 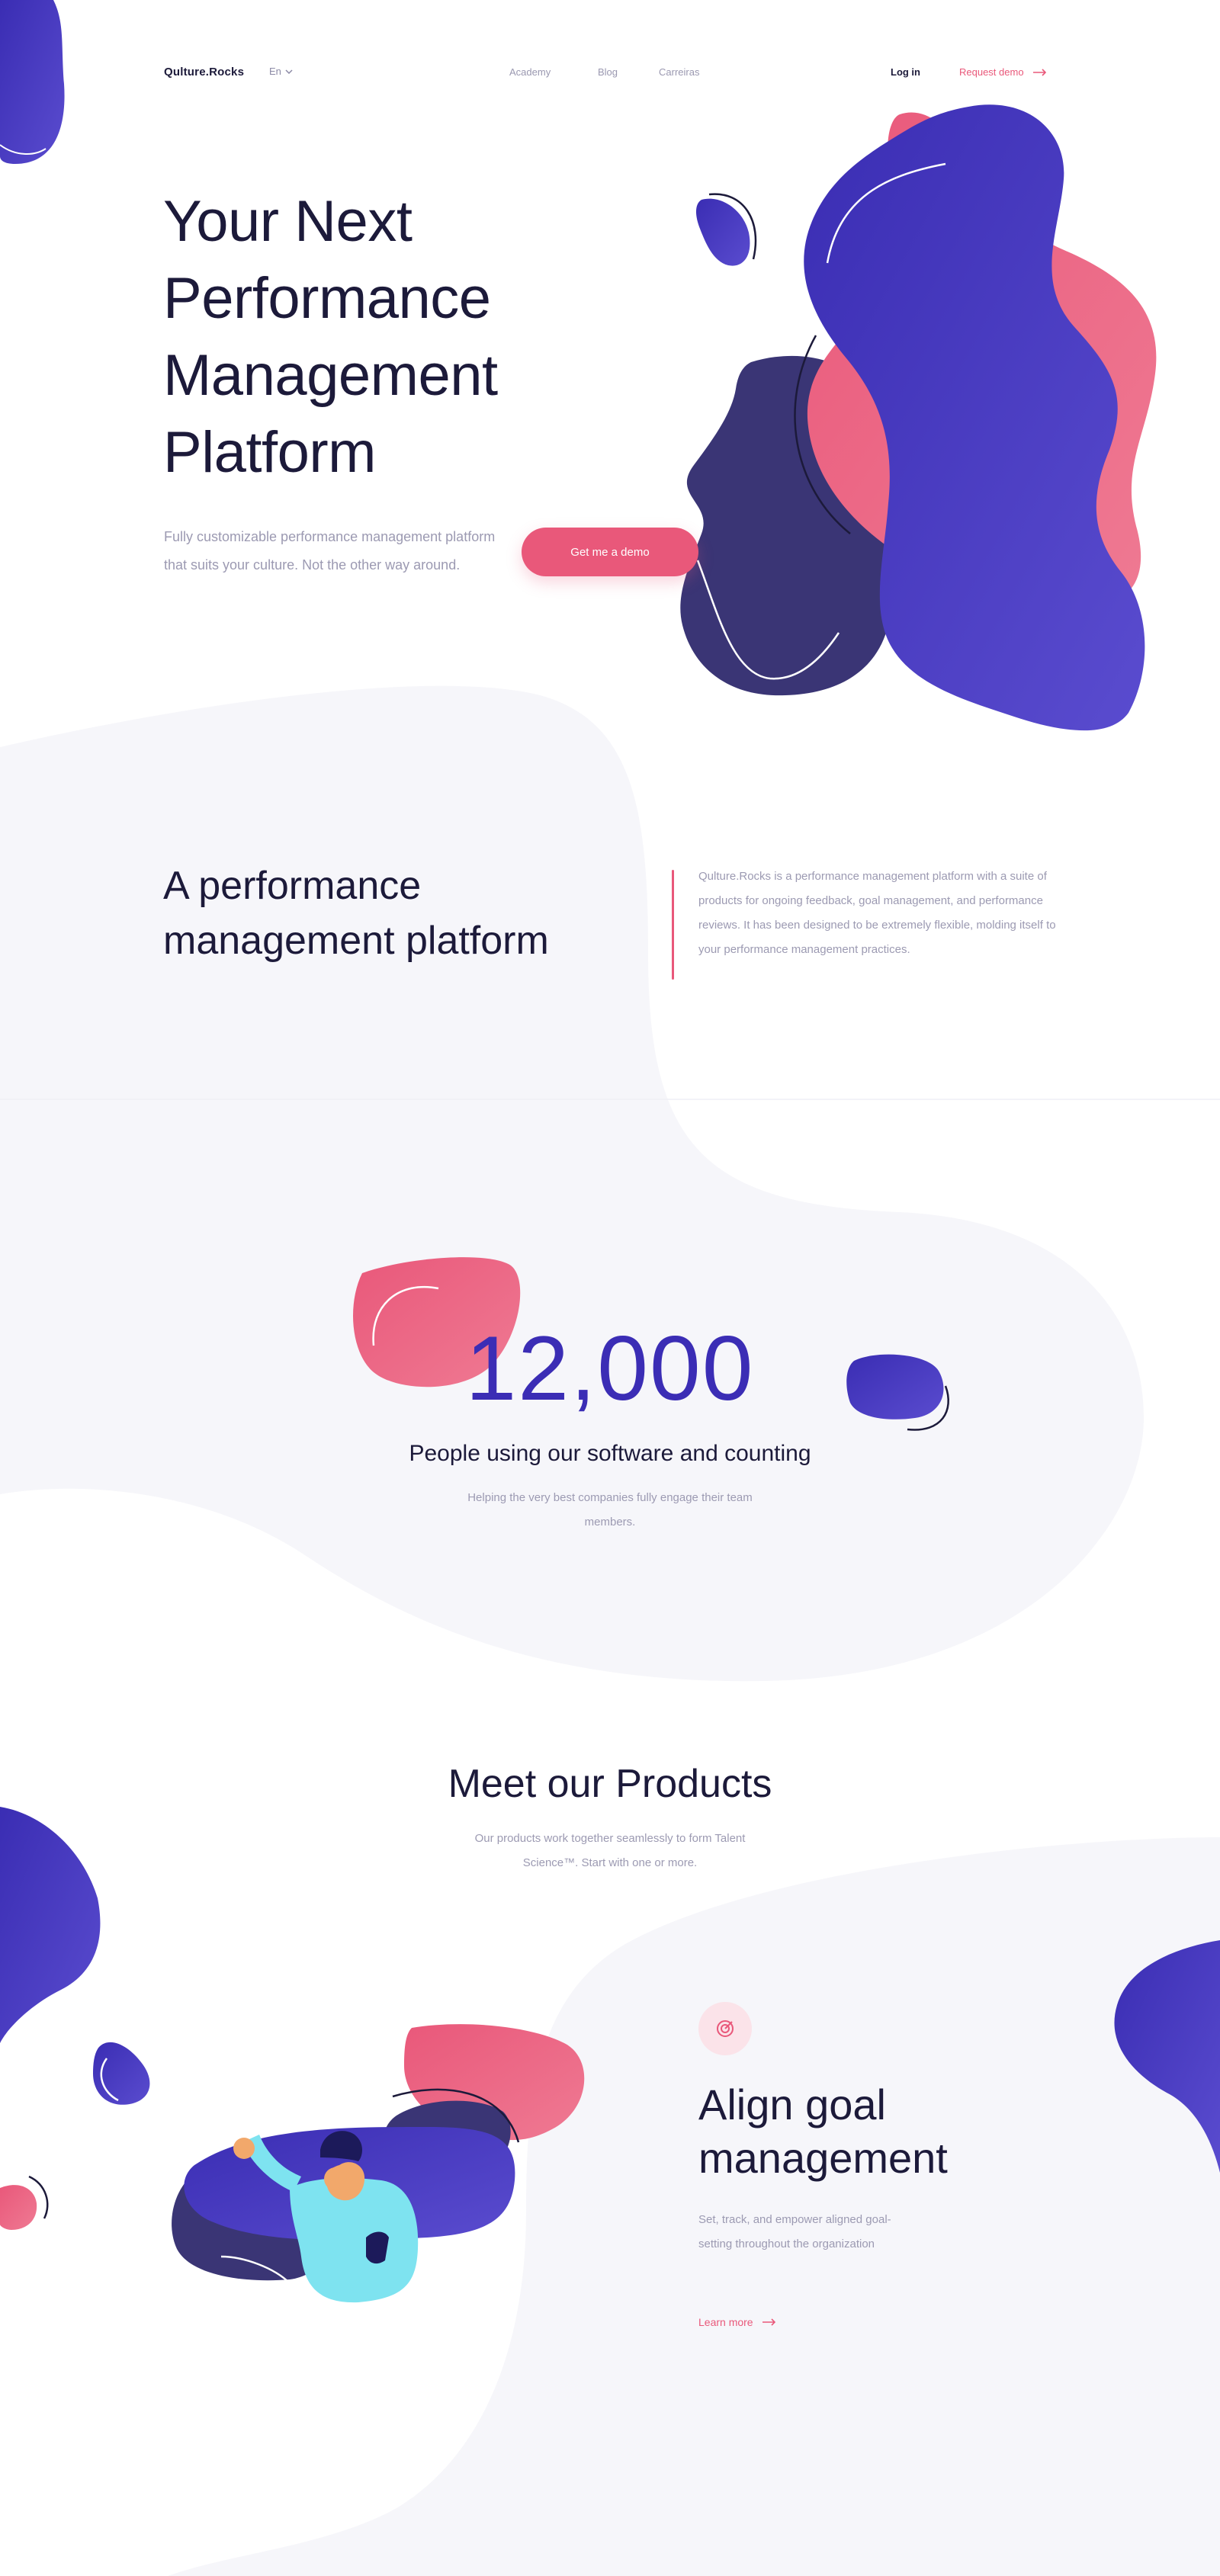 I want to click on chevron-down-icon, so click(x=289, y=71).